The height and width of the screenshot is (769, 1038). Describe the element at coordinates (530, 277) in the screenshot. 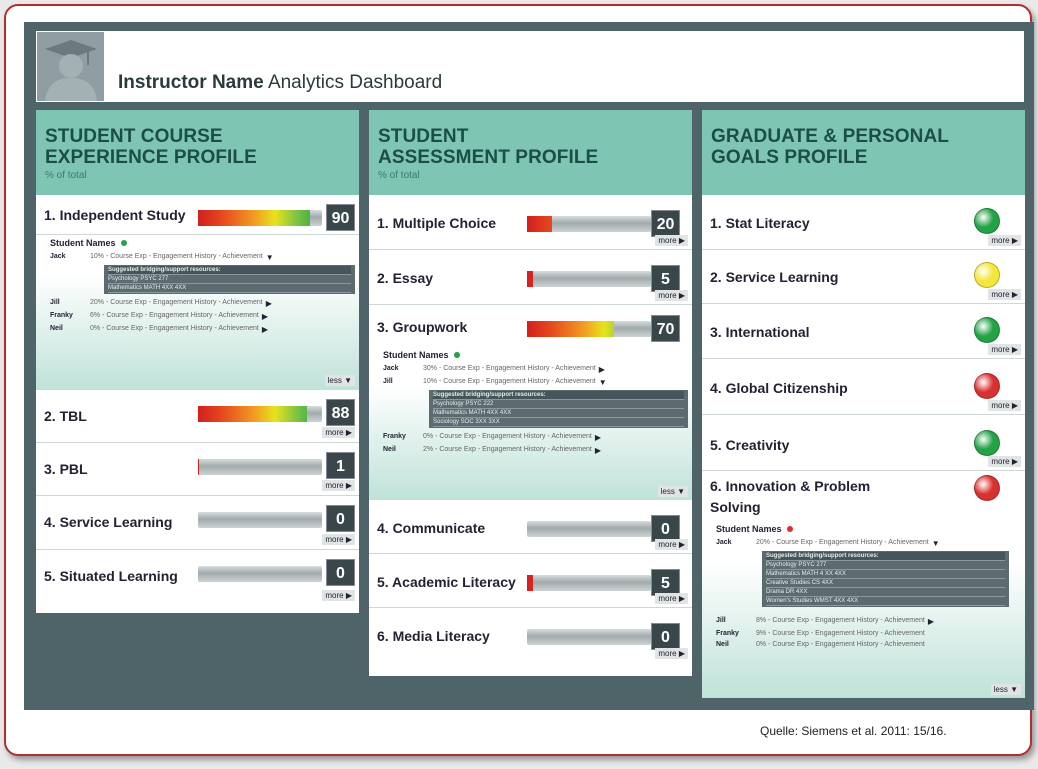

I see `profile-row: 2. Essay 5 more ▶` at that location.